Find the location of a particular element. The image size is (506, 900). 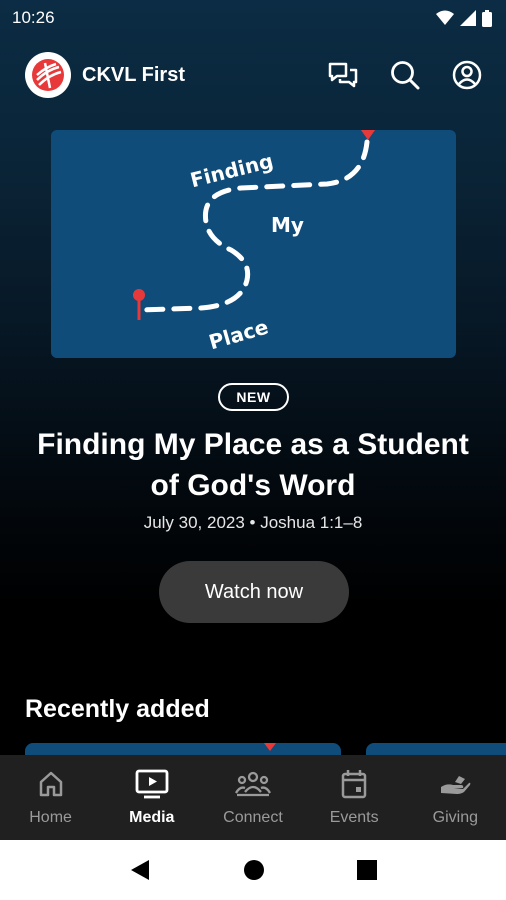

account-icon is located at coordinates (467, 75).